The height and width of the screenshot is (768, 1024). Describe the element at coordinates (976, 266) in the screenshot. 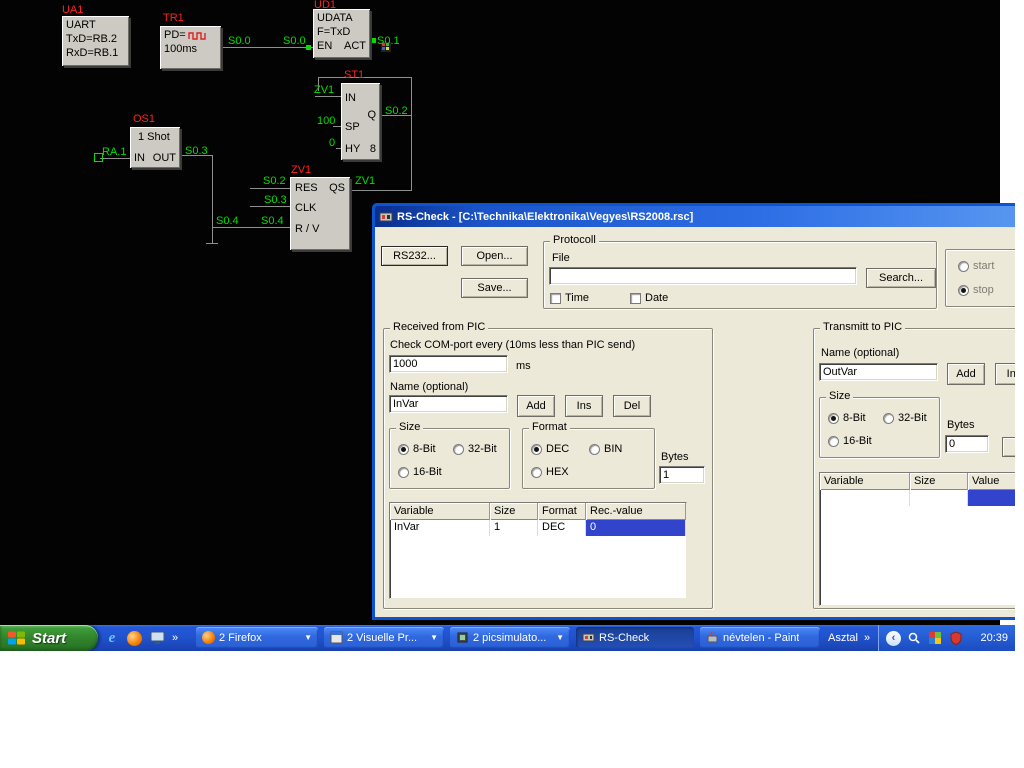

I see `start-radio: start` at that location.